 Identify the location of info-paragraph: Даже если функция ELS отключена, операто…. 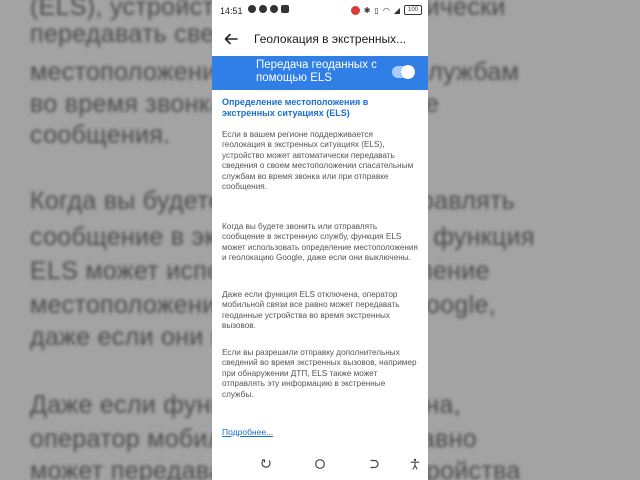
(311, 310).